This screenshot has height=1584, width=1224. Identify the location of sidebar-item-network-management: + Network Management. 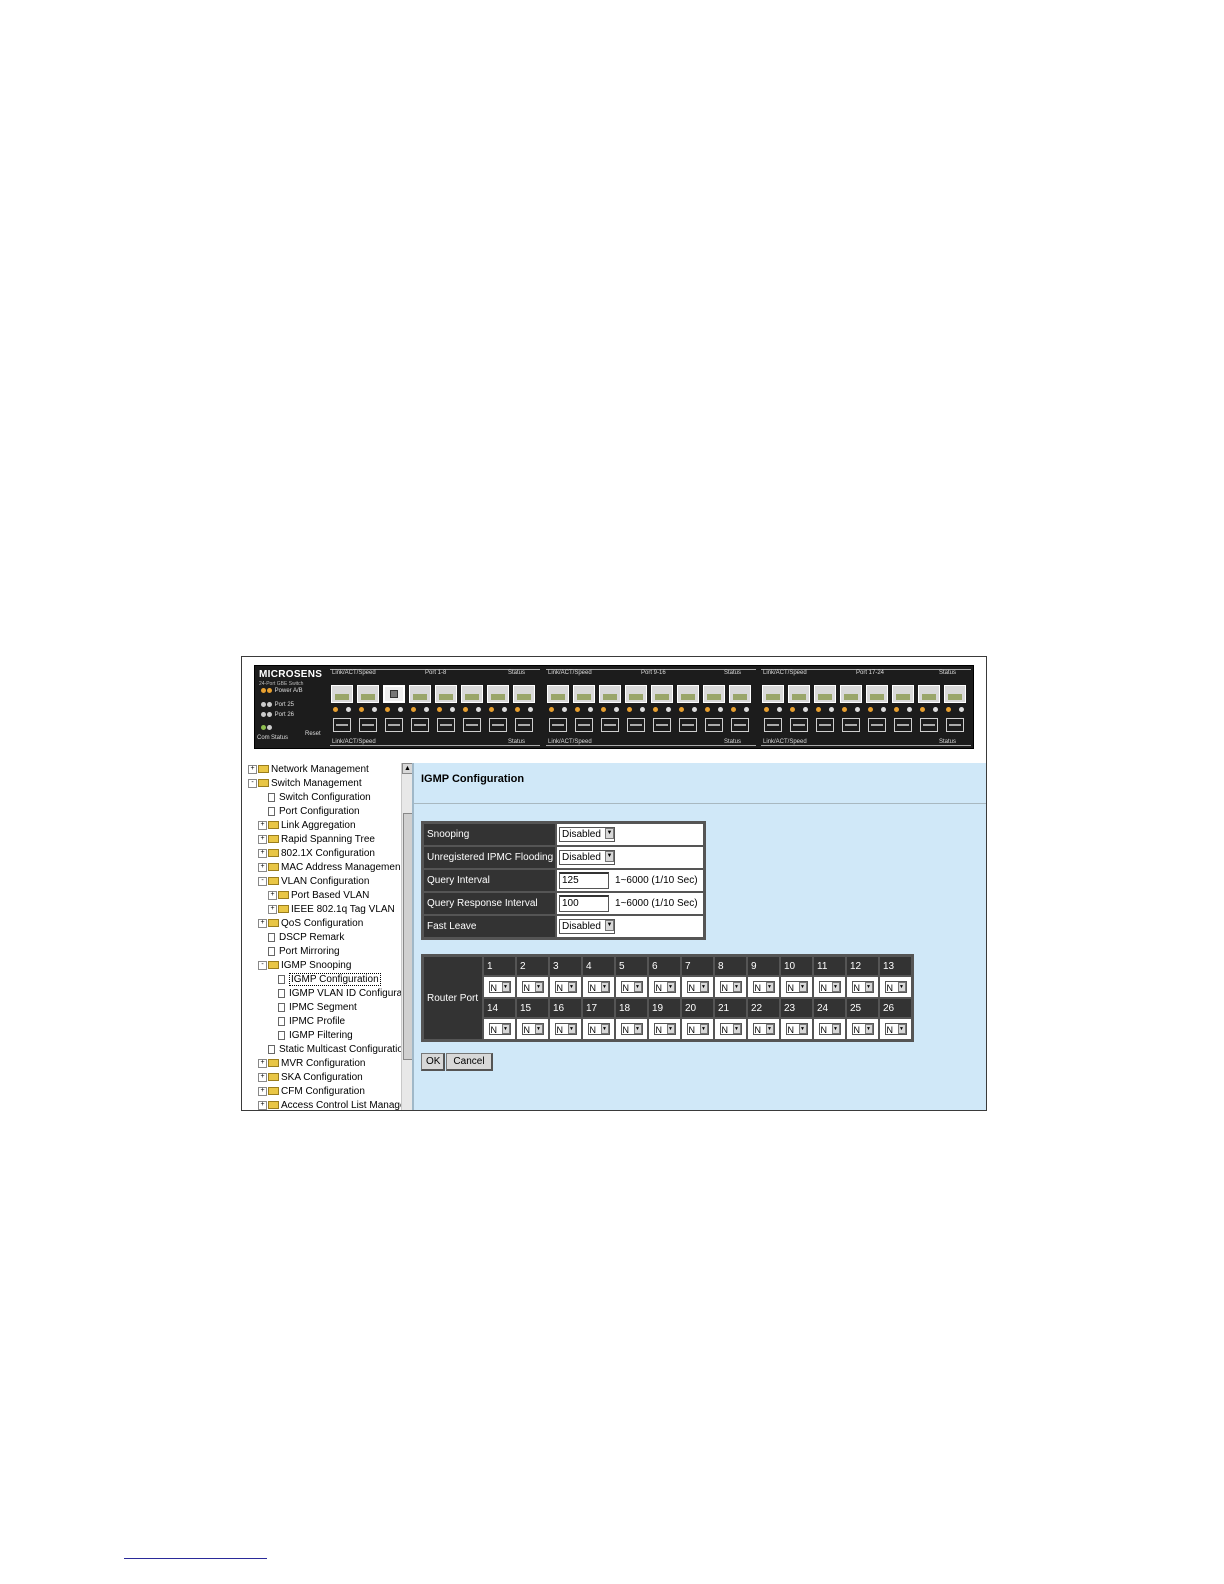
(308, 770).